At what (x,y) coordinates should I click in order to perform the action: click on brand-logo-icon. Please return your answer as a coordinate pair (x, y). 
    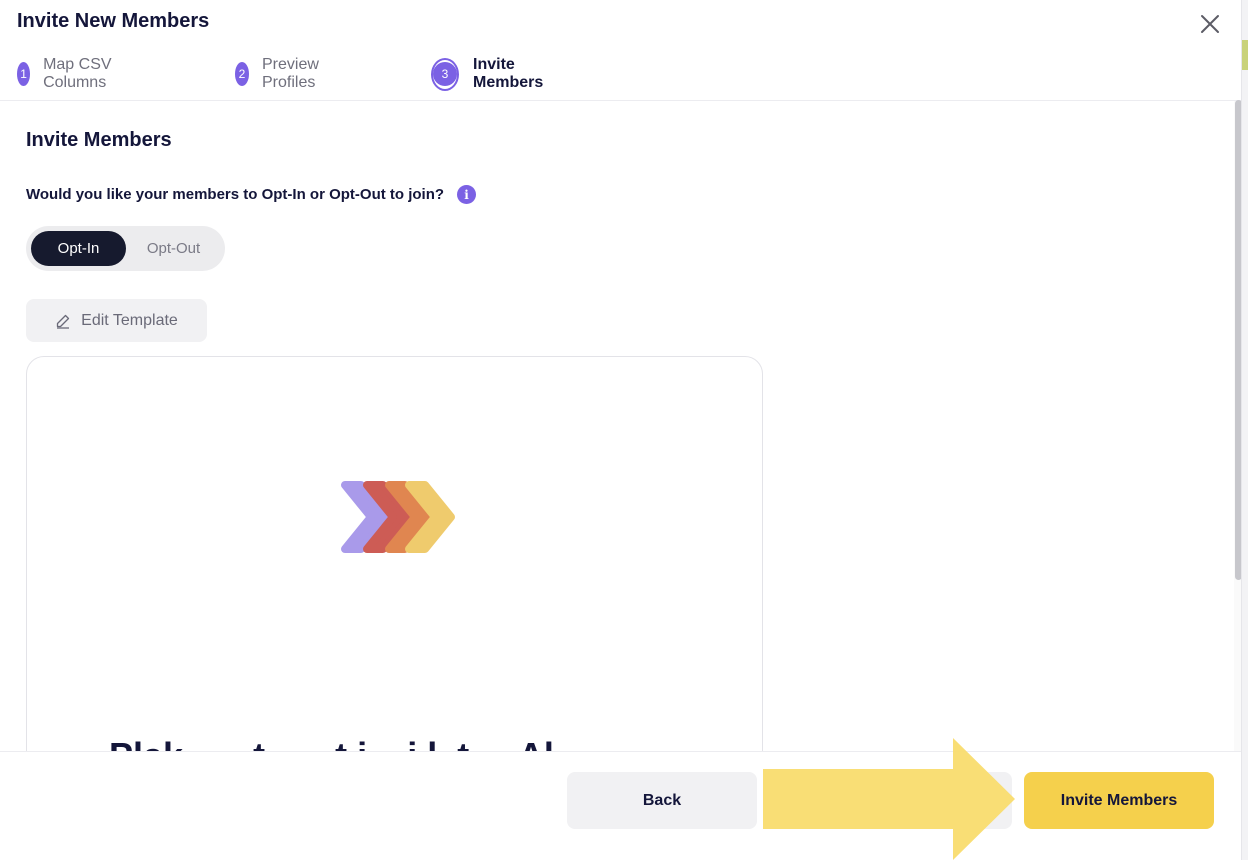
    Looking at the image, I should click on (398, 517).